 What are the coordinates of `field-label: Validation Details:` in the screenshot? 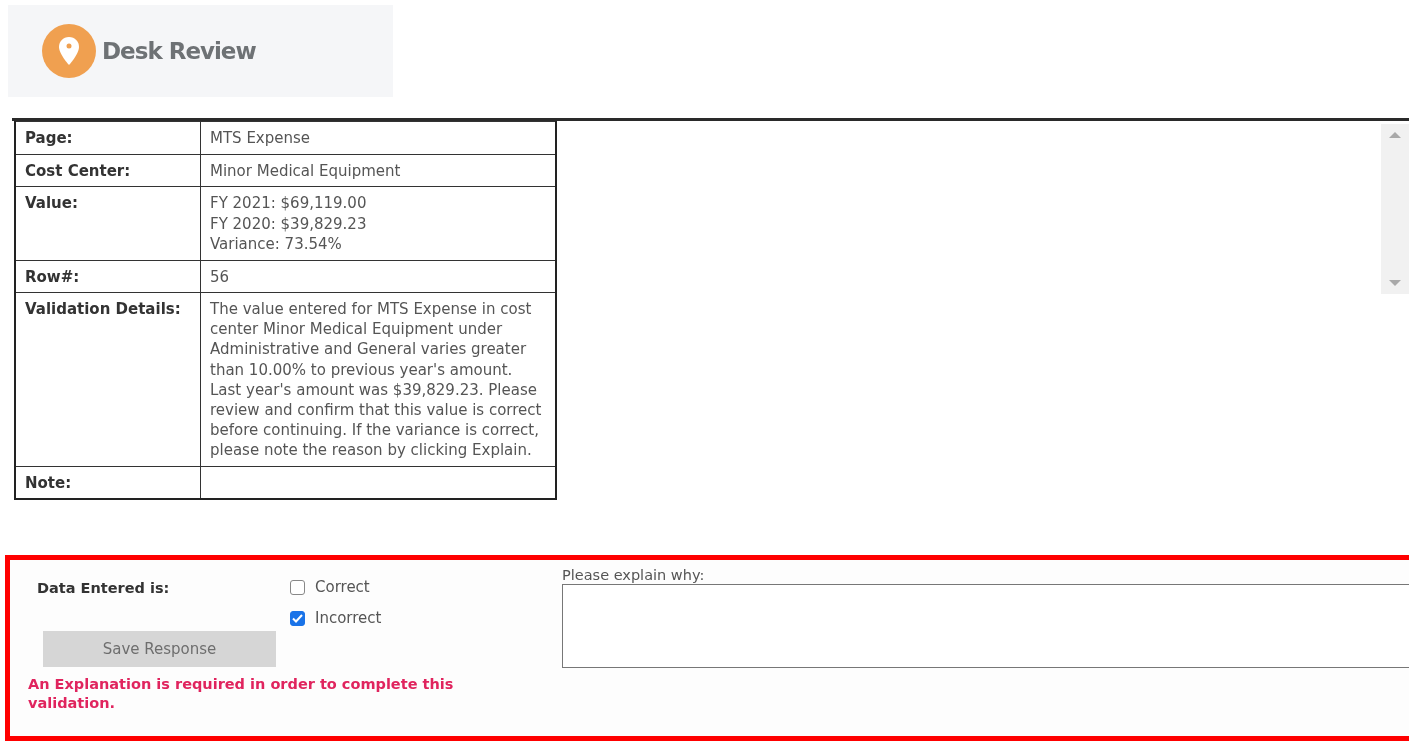 It's located at (108, 379).